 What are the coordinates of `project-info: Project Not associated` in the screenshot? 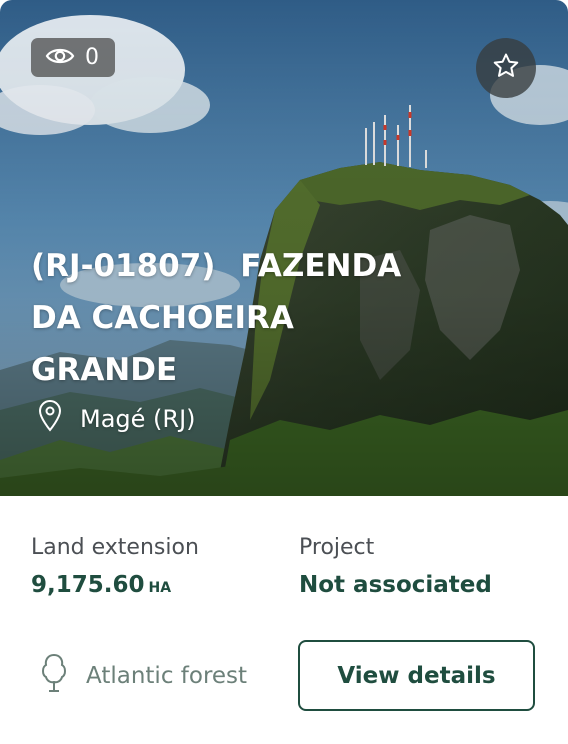 It's located at (395, 567).